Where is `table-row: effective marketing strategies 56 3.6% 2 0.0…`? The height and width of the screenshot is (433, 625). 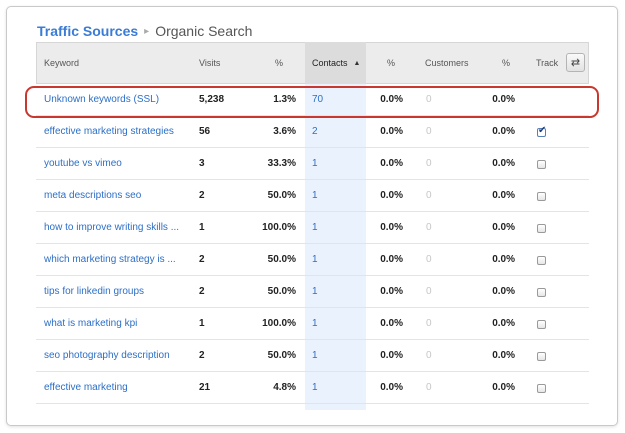 table-row: effective marketing strategies 56 3.6% 2 0.0… is located at coordinates (312, 132).